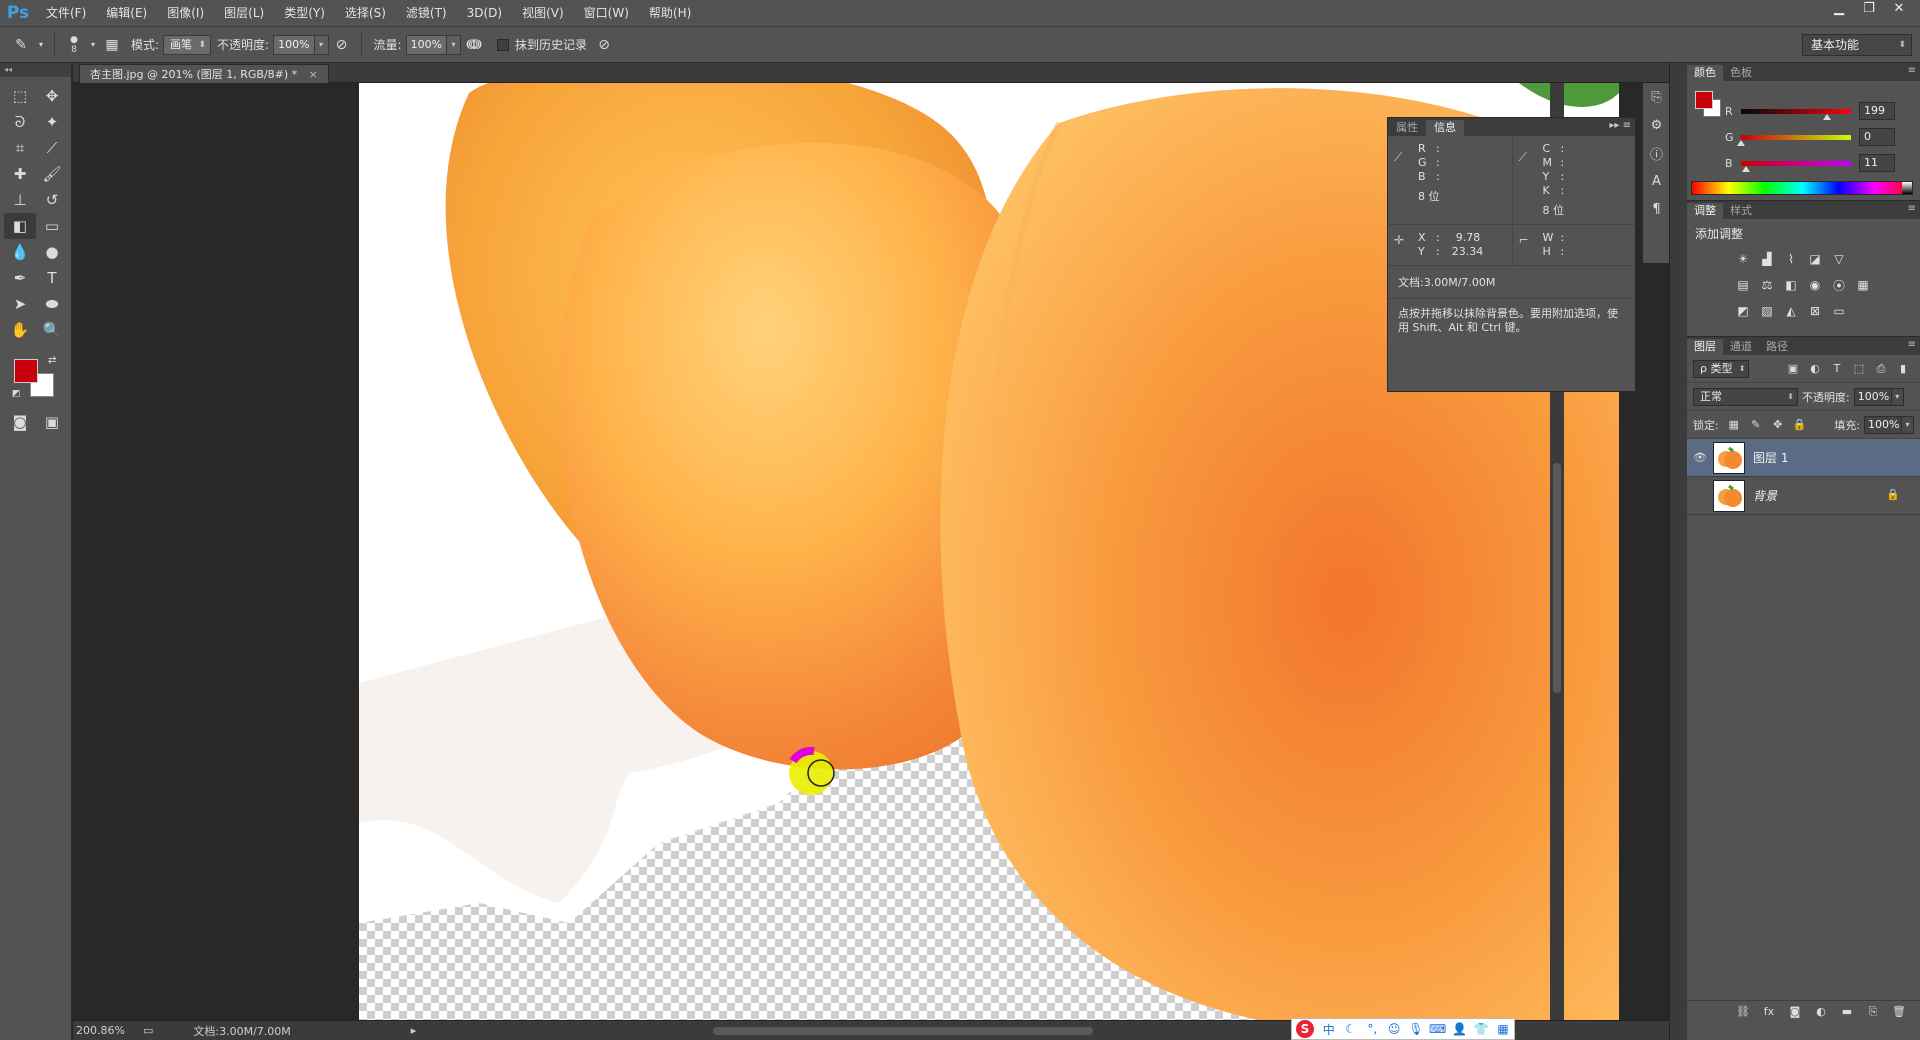 This screenshot has width=1920, height=1040. Describe the element at coordinates (313, 74) in the screenshot. I see `close-tab-icon: ×` at that location.